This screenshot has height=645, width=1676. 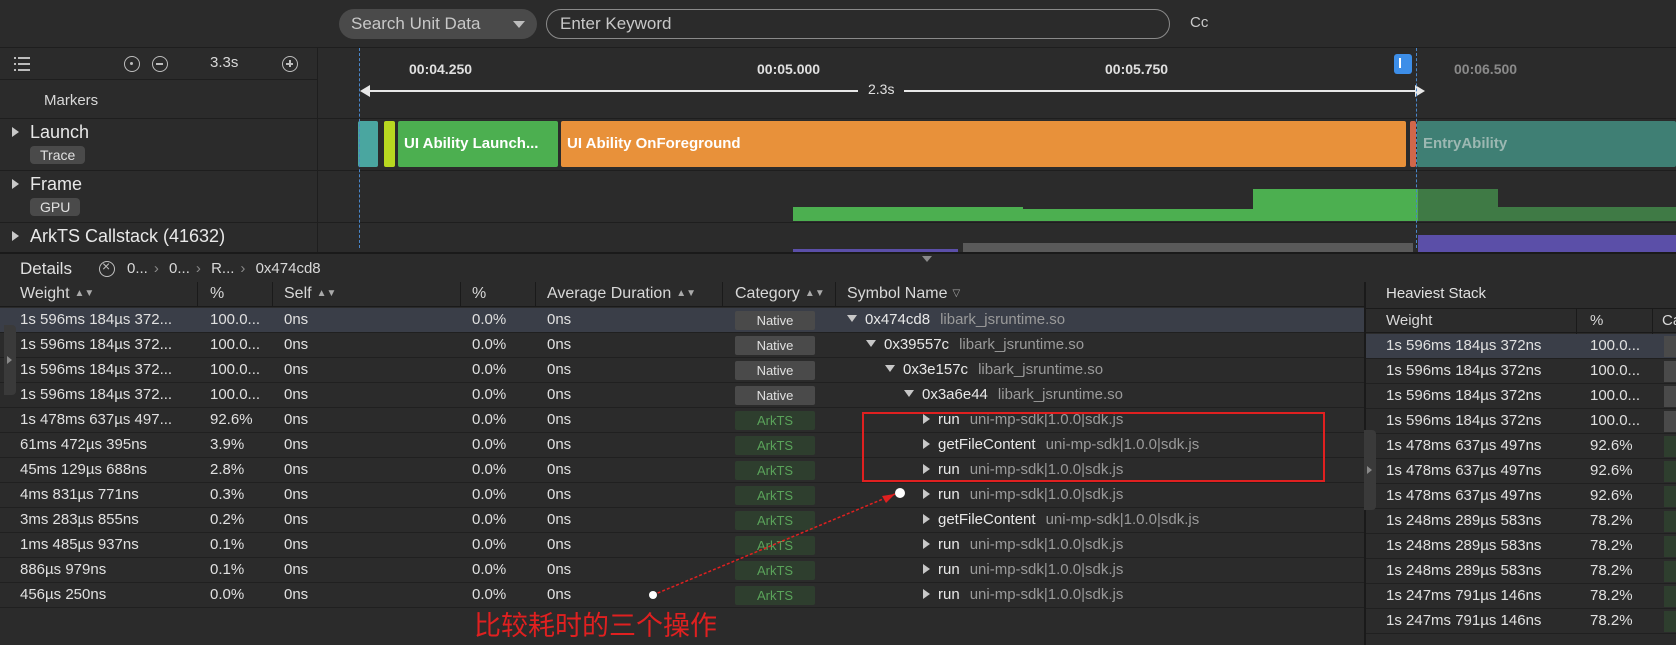 I want to click on annotation-arrow, so click(x=777, y=543).